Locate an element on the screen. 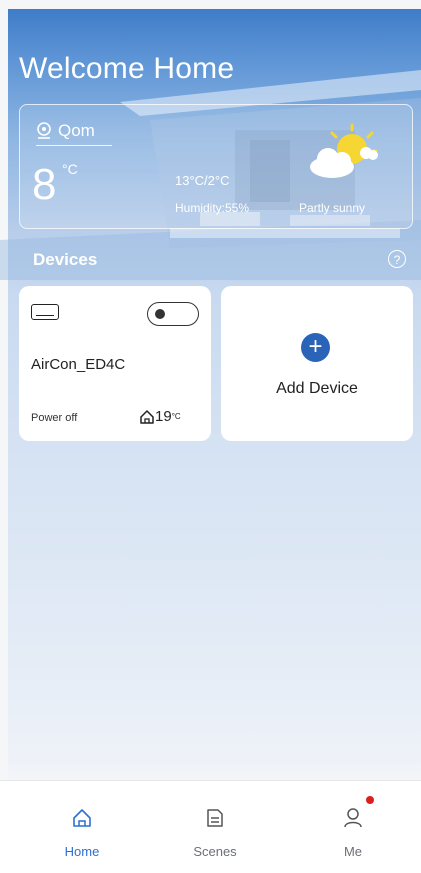  page-title: Welcome Home is located at coordinates (127, 68).